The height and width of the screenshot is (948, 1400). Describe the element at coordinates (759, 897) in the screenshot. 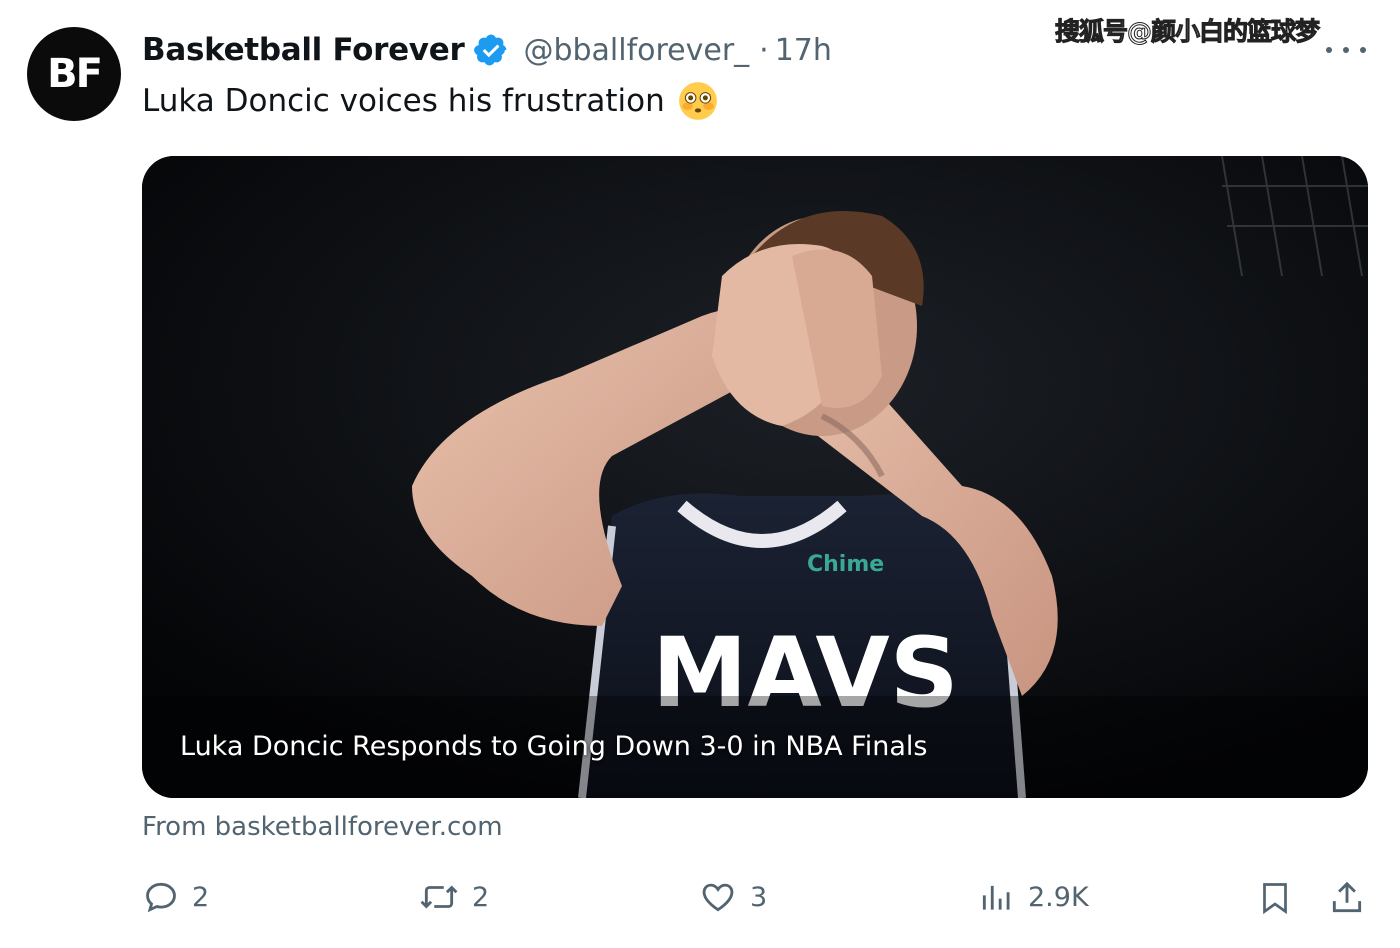

I see `like-count: 3` at that location.